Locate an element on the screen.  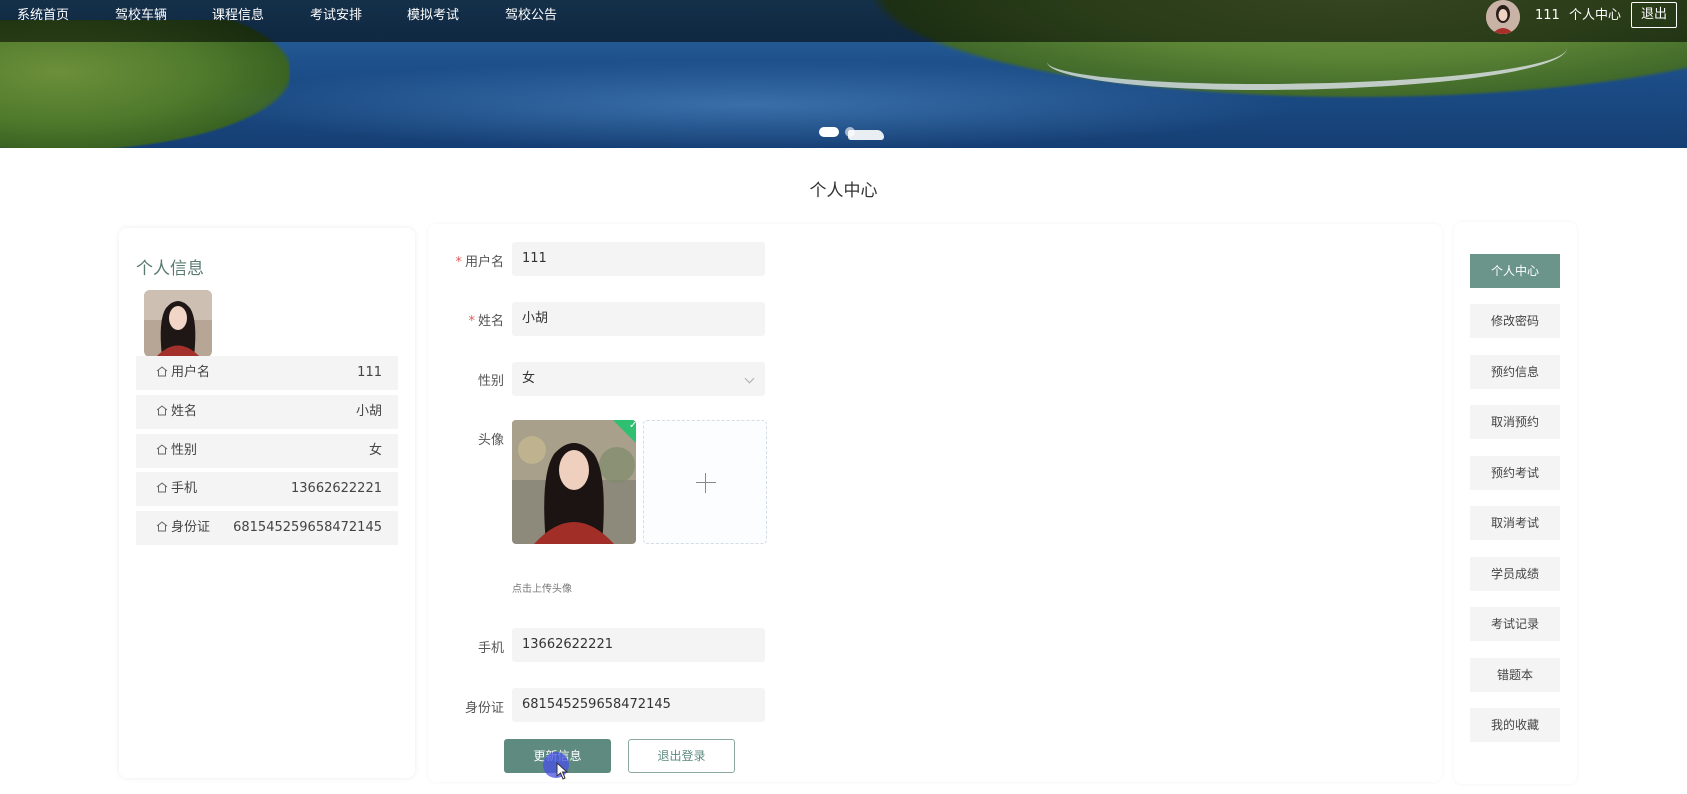
menu-book-exam: 预约考试 is located at coordinates (1515, 473).